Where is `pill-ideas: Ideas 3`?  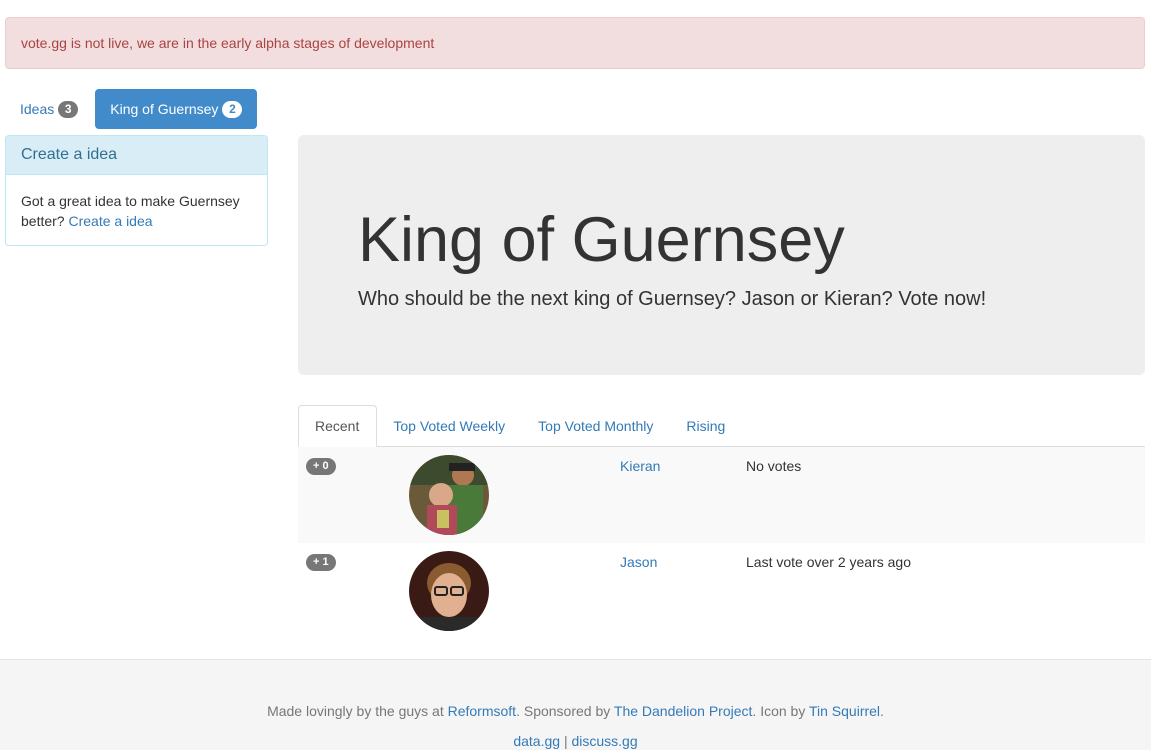 pill-ideas: Ideas 3 is located at coordinates (49, 109).